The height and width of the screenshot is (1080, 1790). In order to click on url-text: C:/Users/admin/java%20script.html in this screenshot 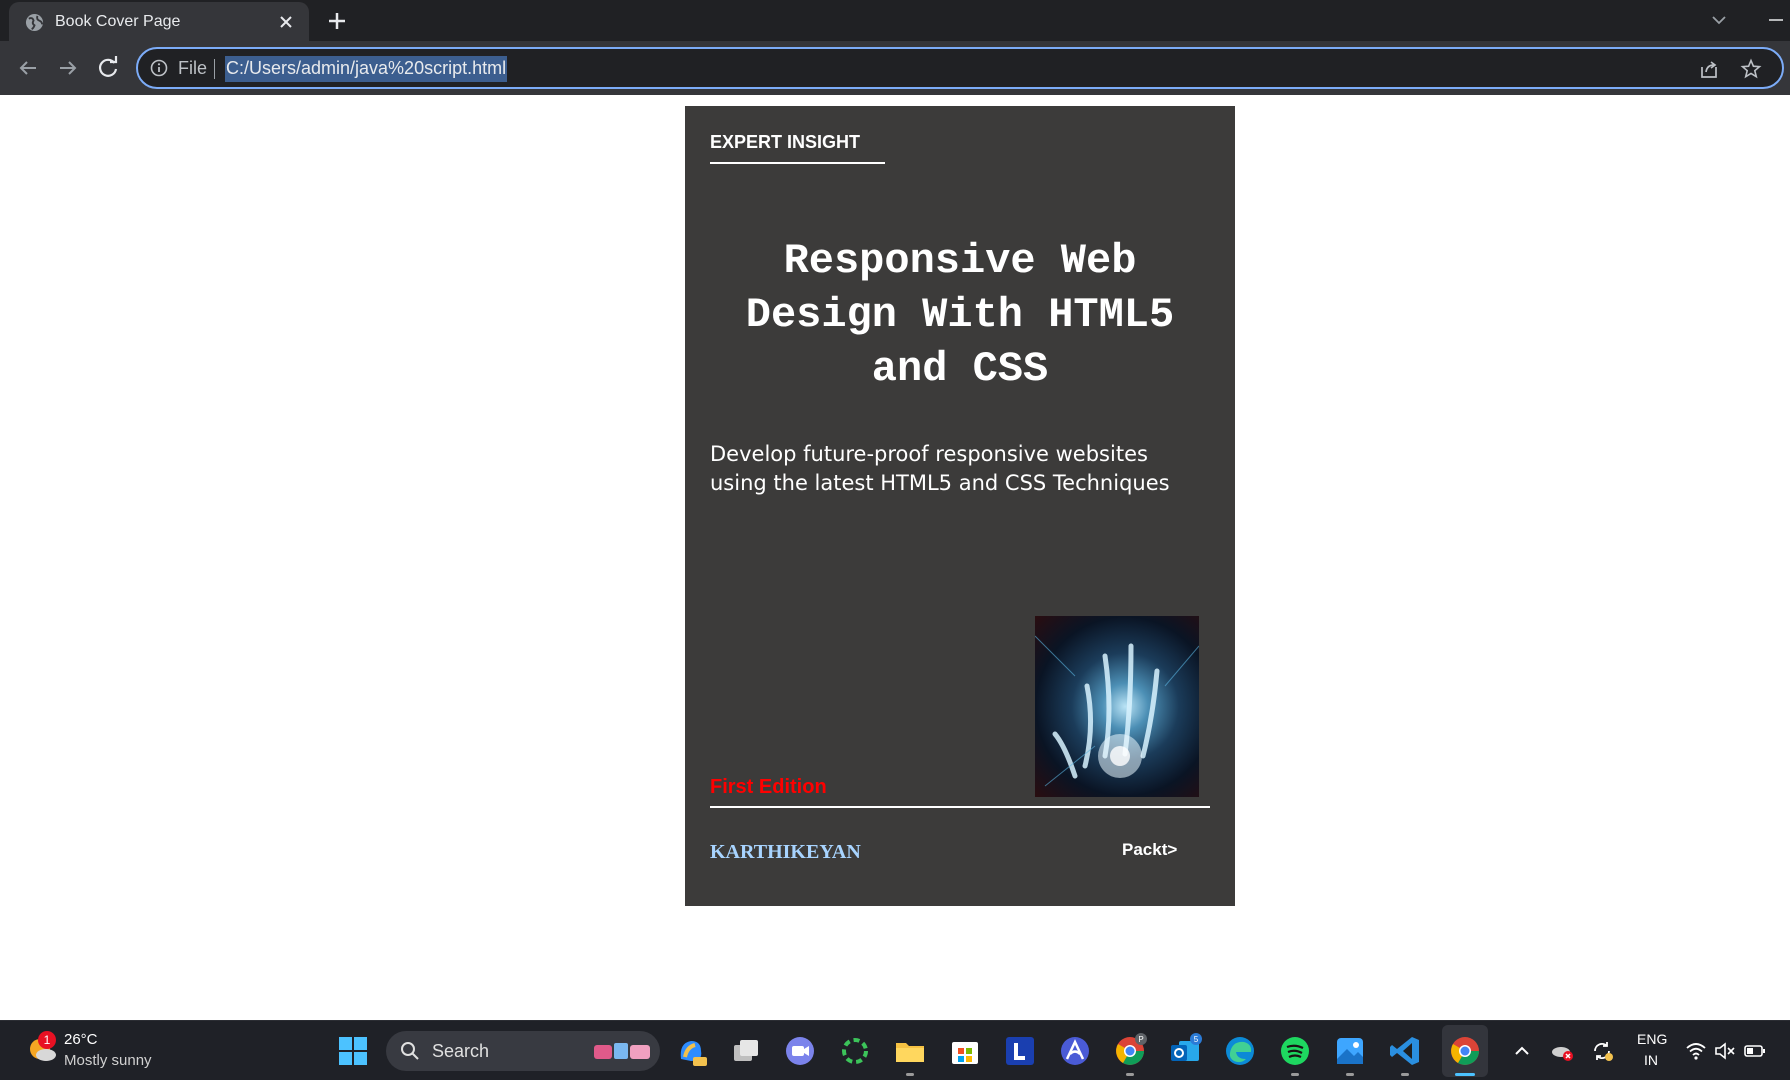, I will do `click(366, 69)`.